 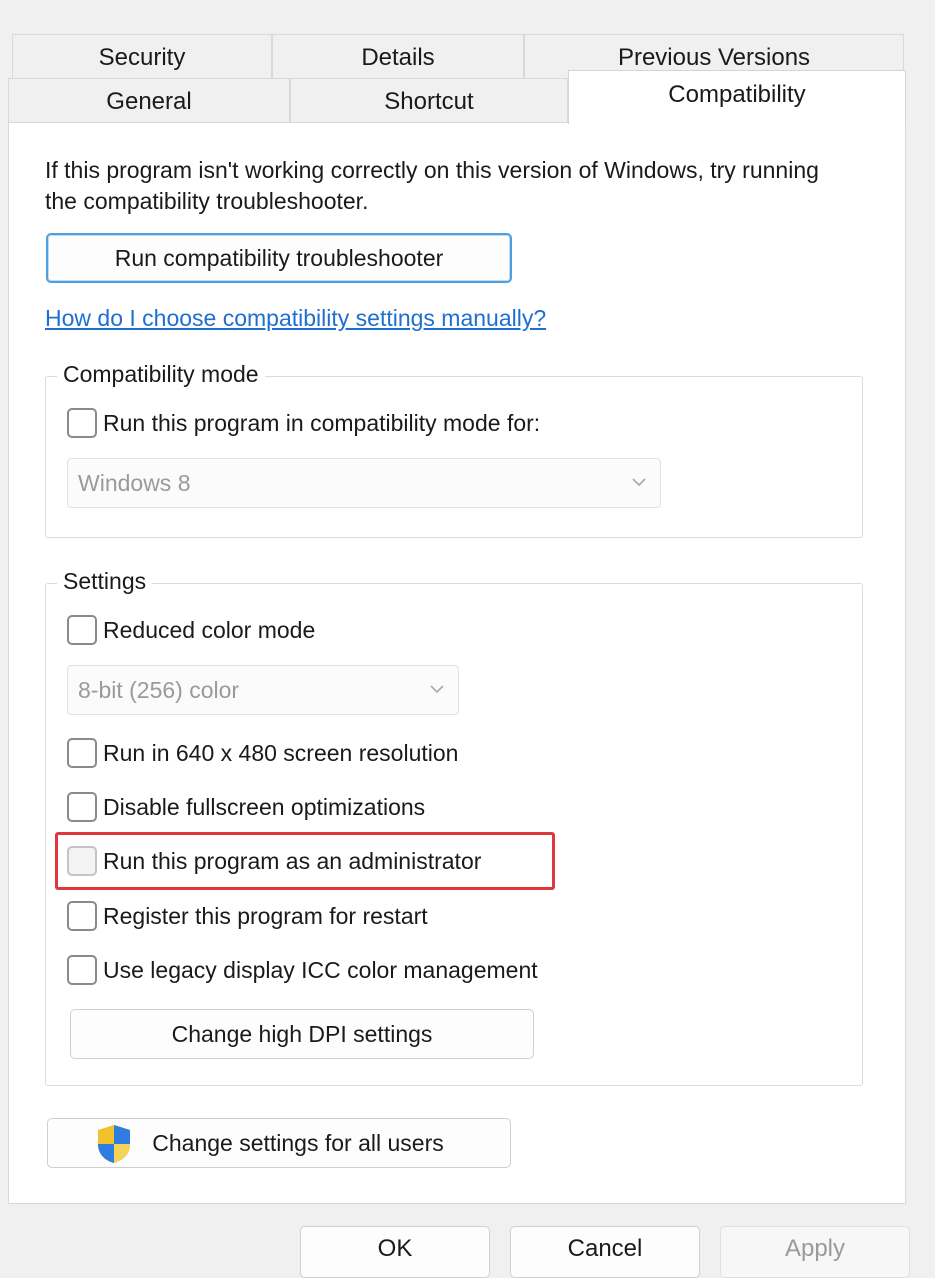 I want to click on color-depth-select: 8-bit (256) color, so click(x=263, y=690).